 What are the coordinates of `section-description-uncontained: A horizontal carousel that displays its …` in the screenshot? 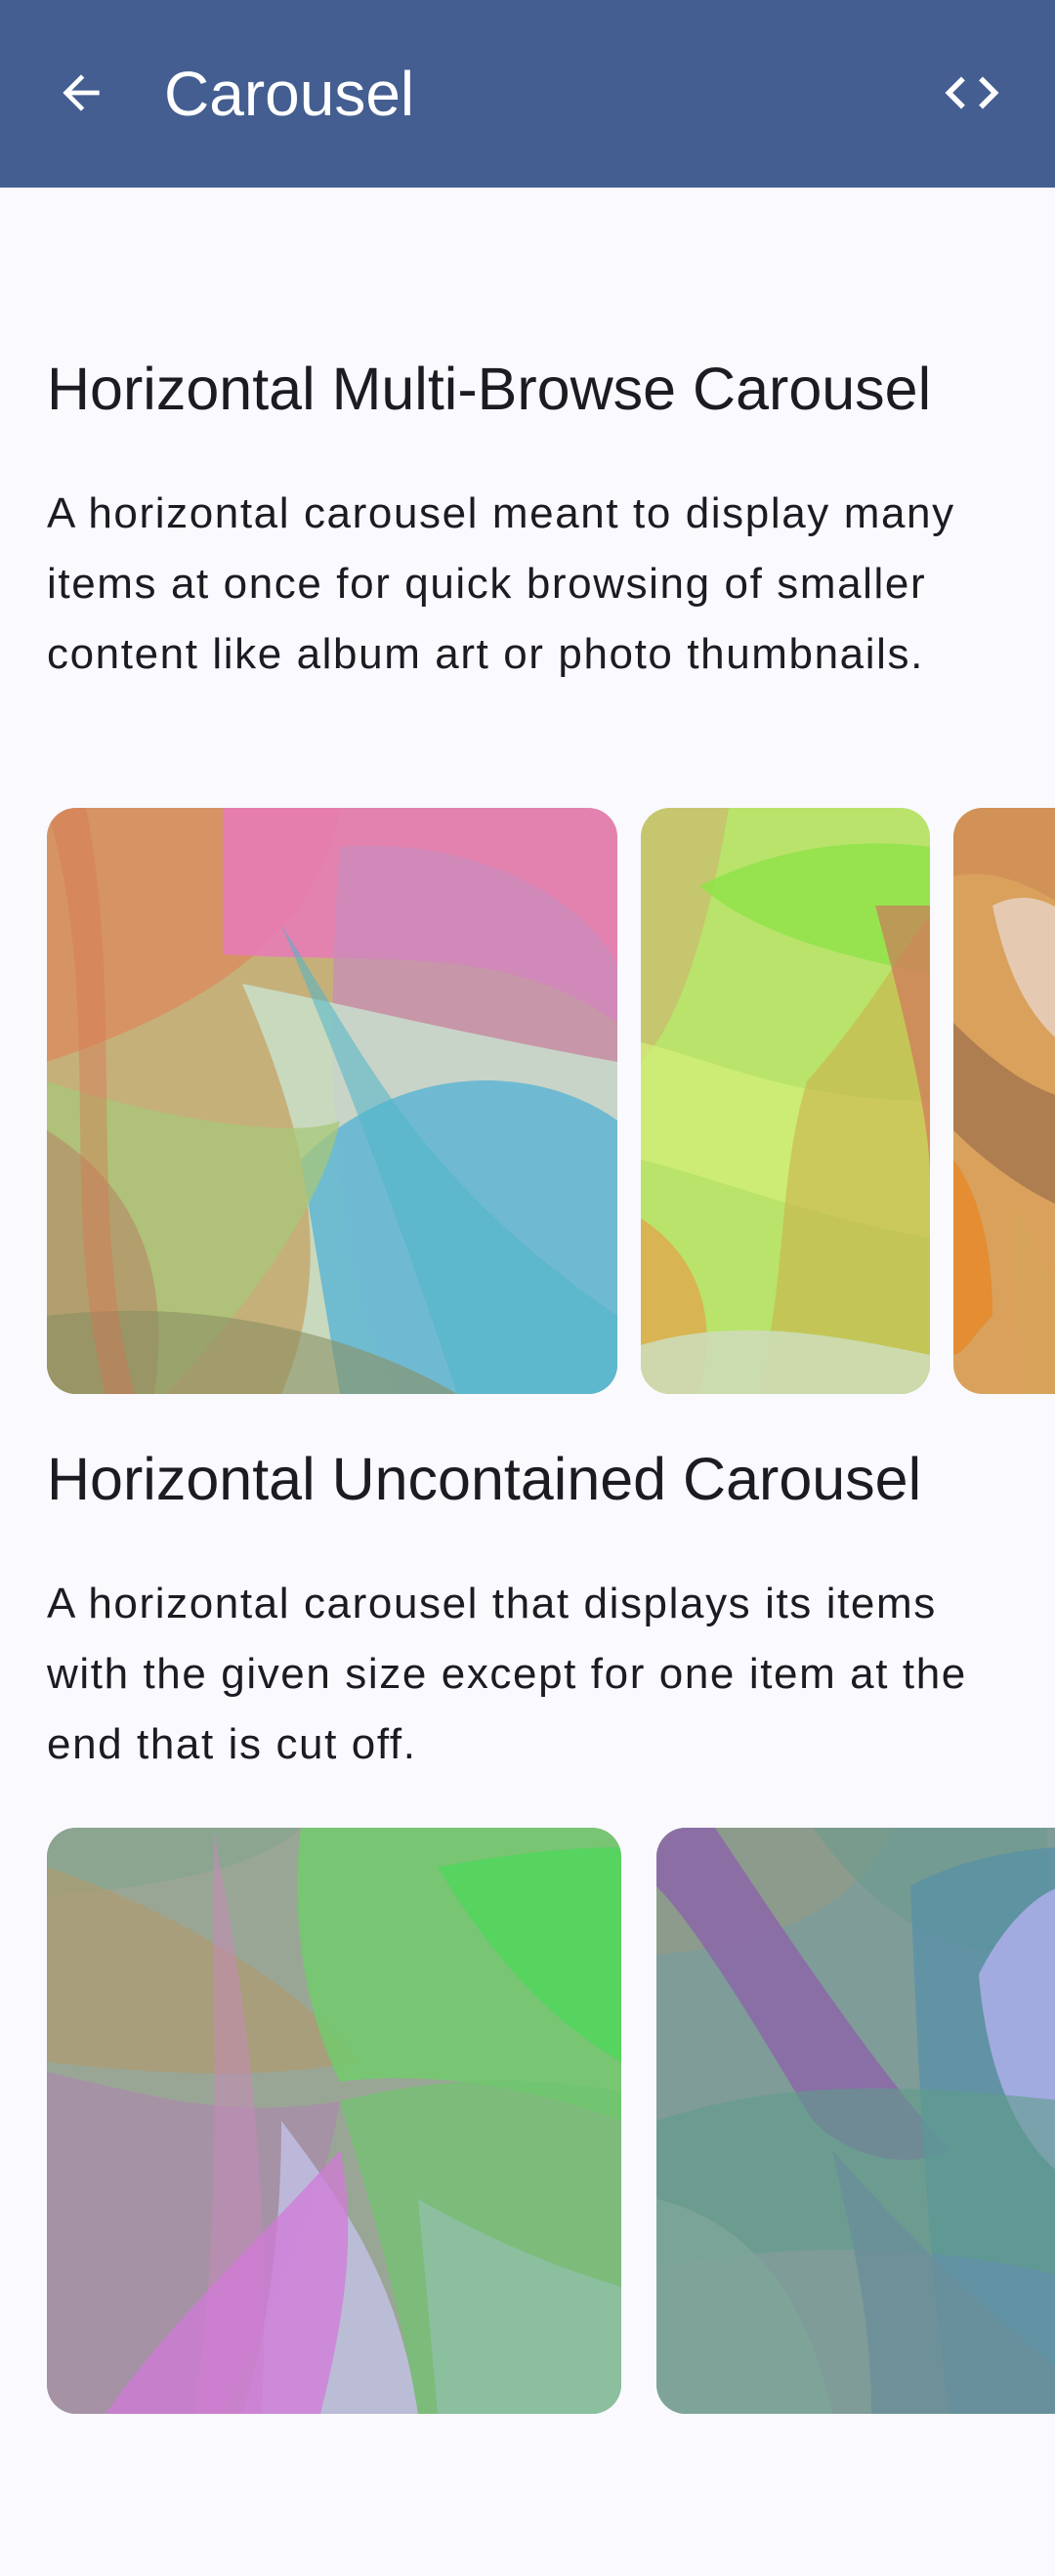 It's located at (507, 1674).